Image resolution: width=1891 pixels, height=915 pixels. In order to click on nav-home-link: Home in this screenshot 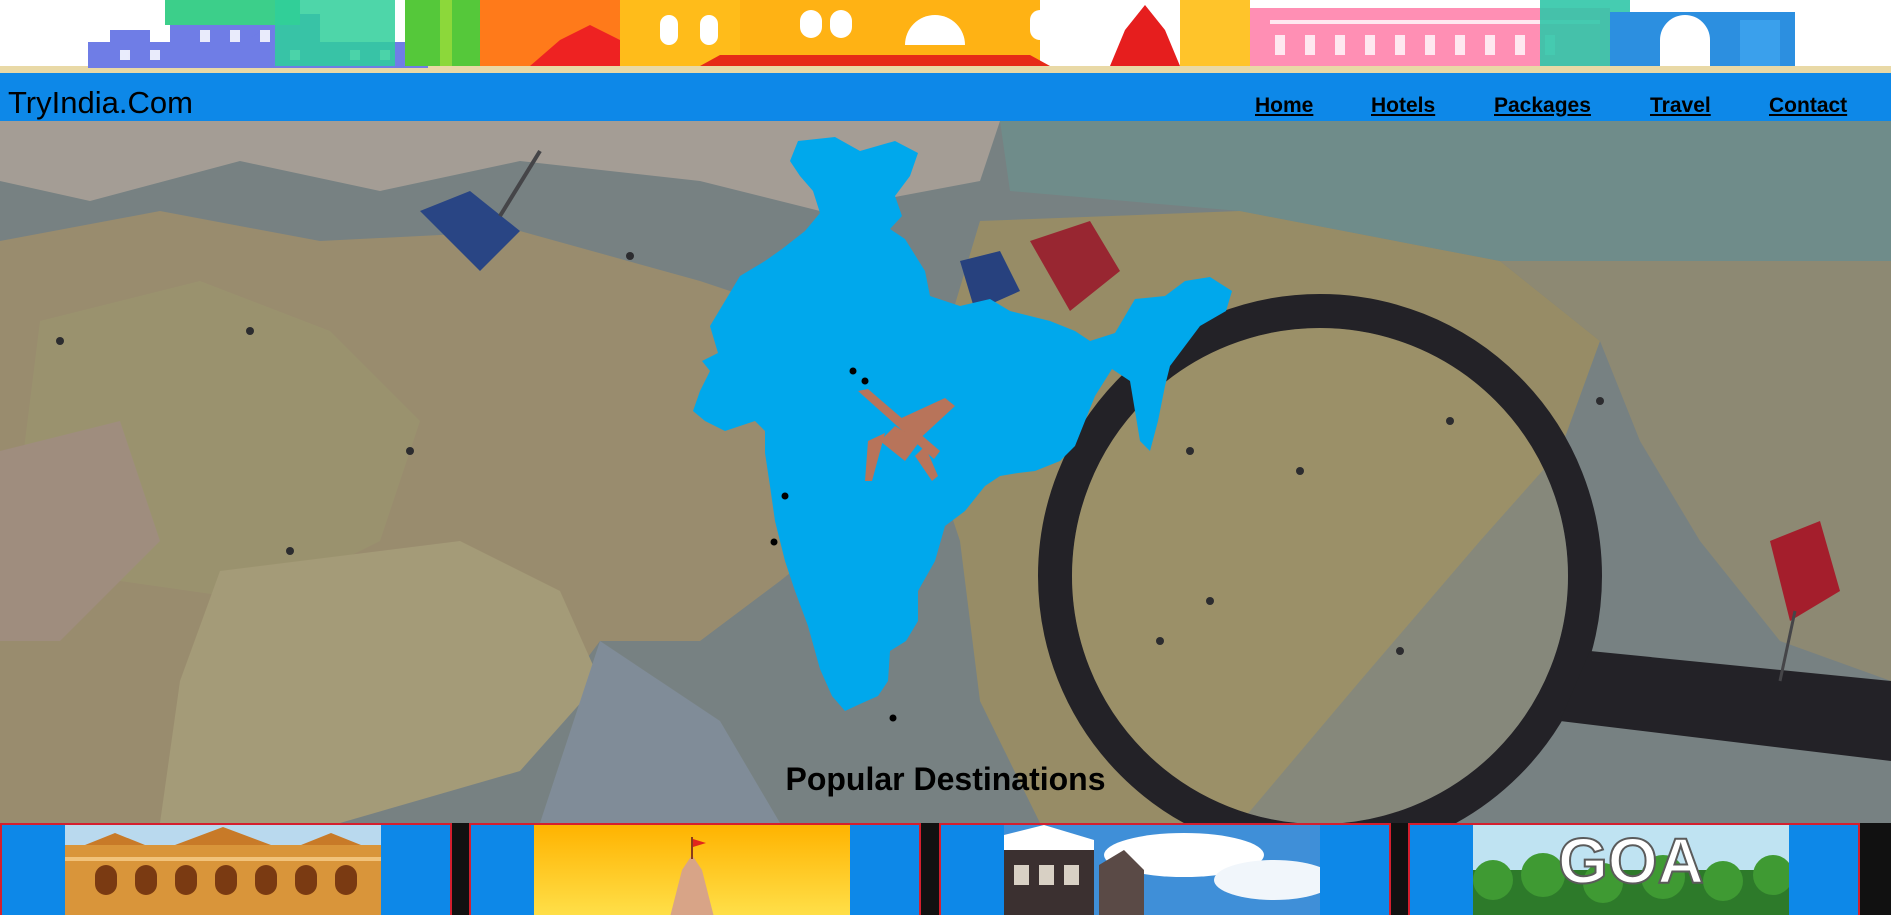, I will do `click(1284, 105)`.